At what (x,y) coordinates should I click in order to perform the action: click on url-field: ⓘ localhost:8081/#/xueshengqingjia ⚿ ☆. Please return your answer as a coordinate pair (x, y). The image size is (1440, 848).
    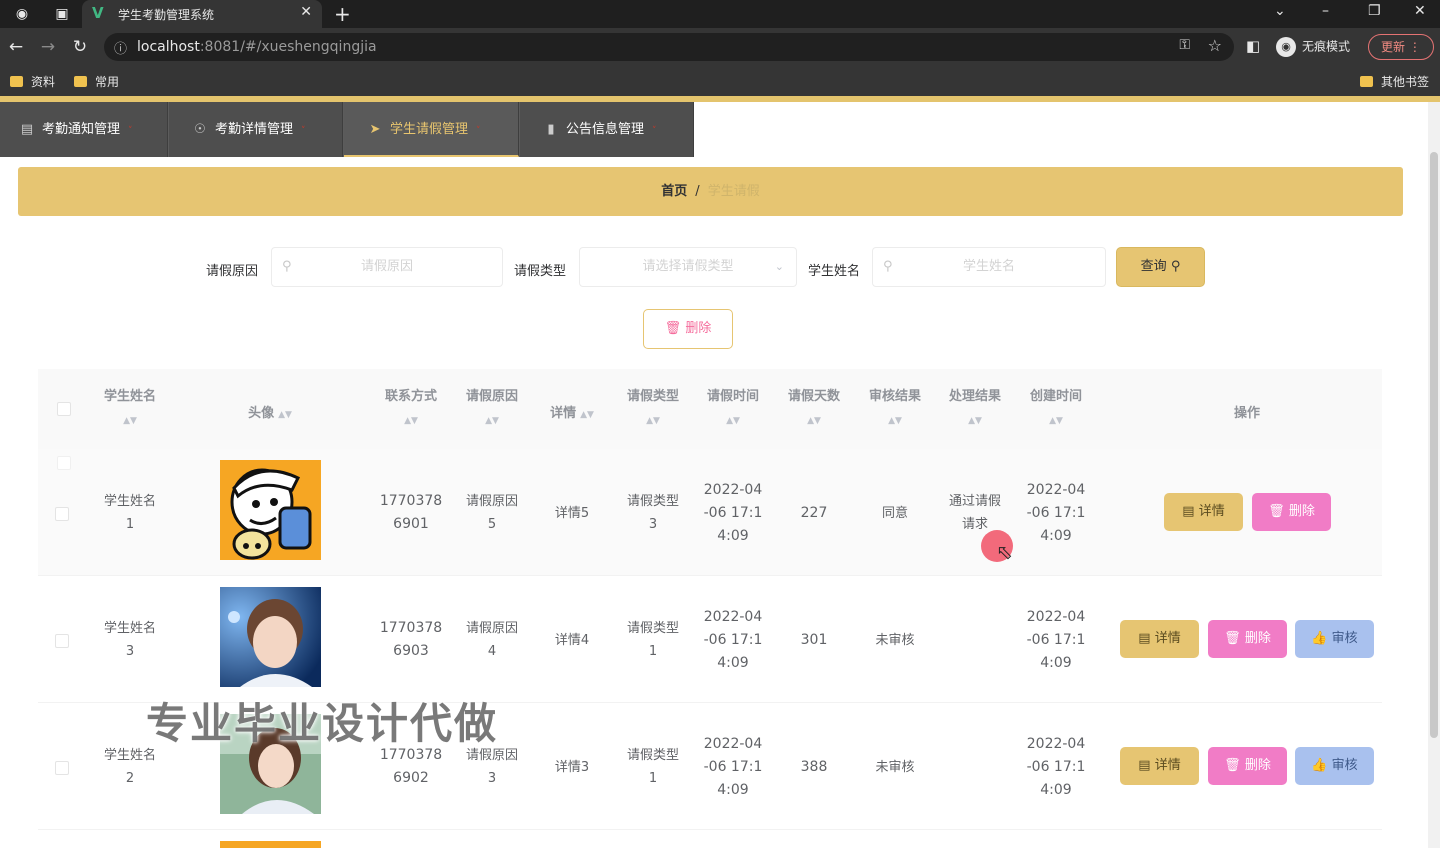
    Looking at the image, I should click on (669, 47).